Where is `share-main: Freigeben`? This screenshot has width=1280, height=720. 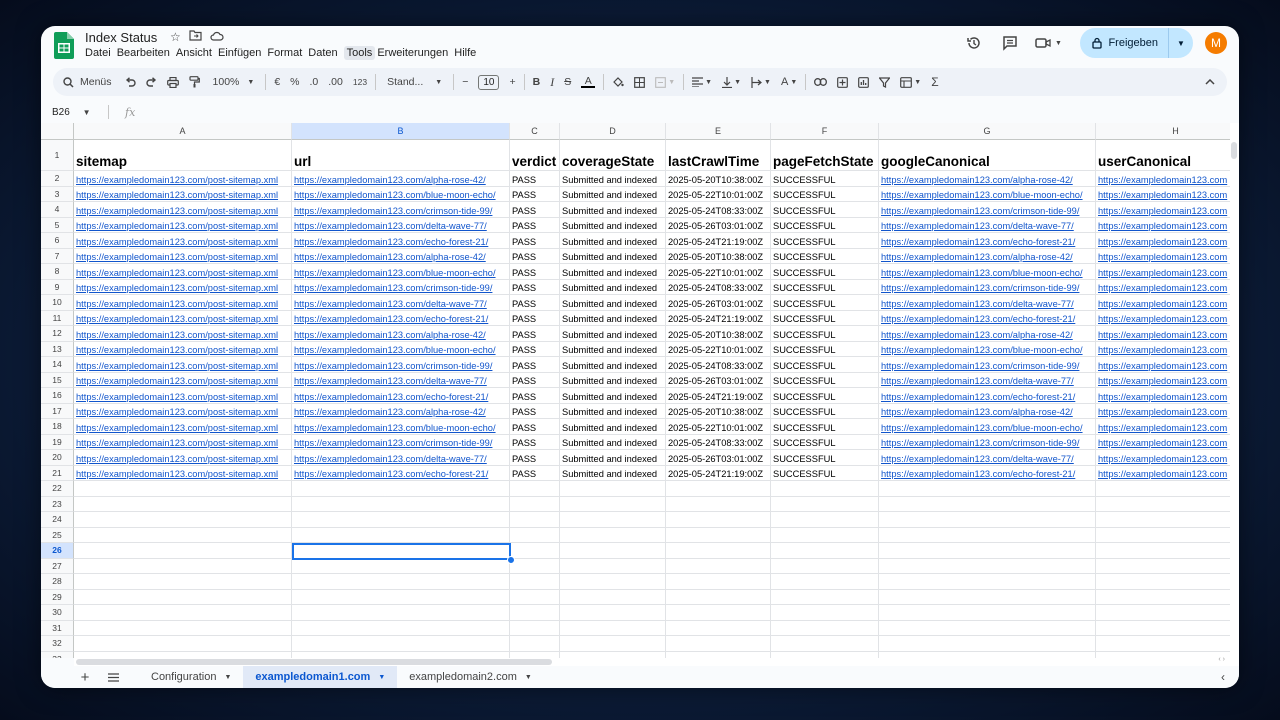
share-main: Freigeben is located at coordinates (1124, 43).